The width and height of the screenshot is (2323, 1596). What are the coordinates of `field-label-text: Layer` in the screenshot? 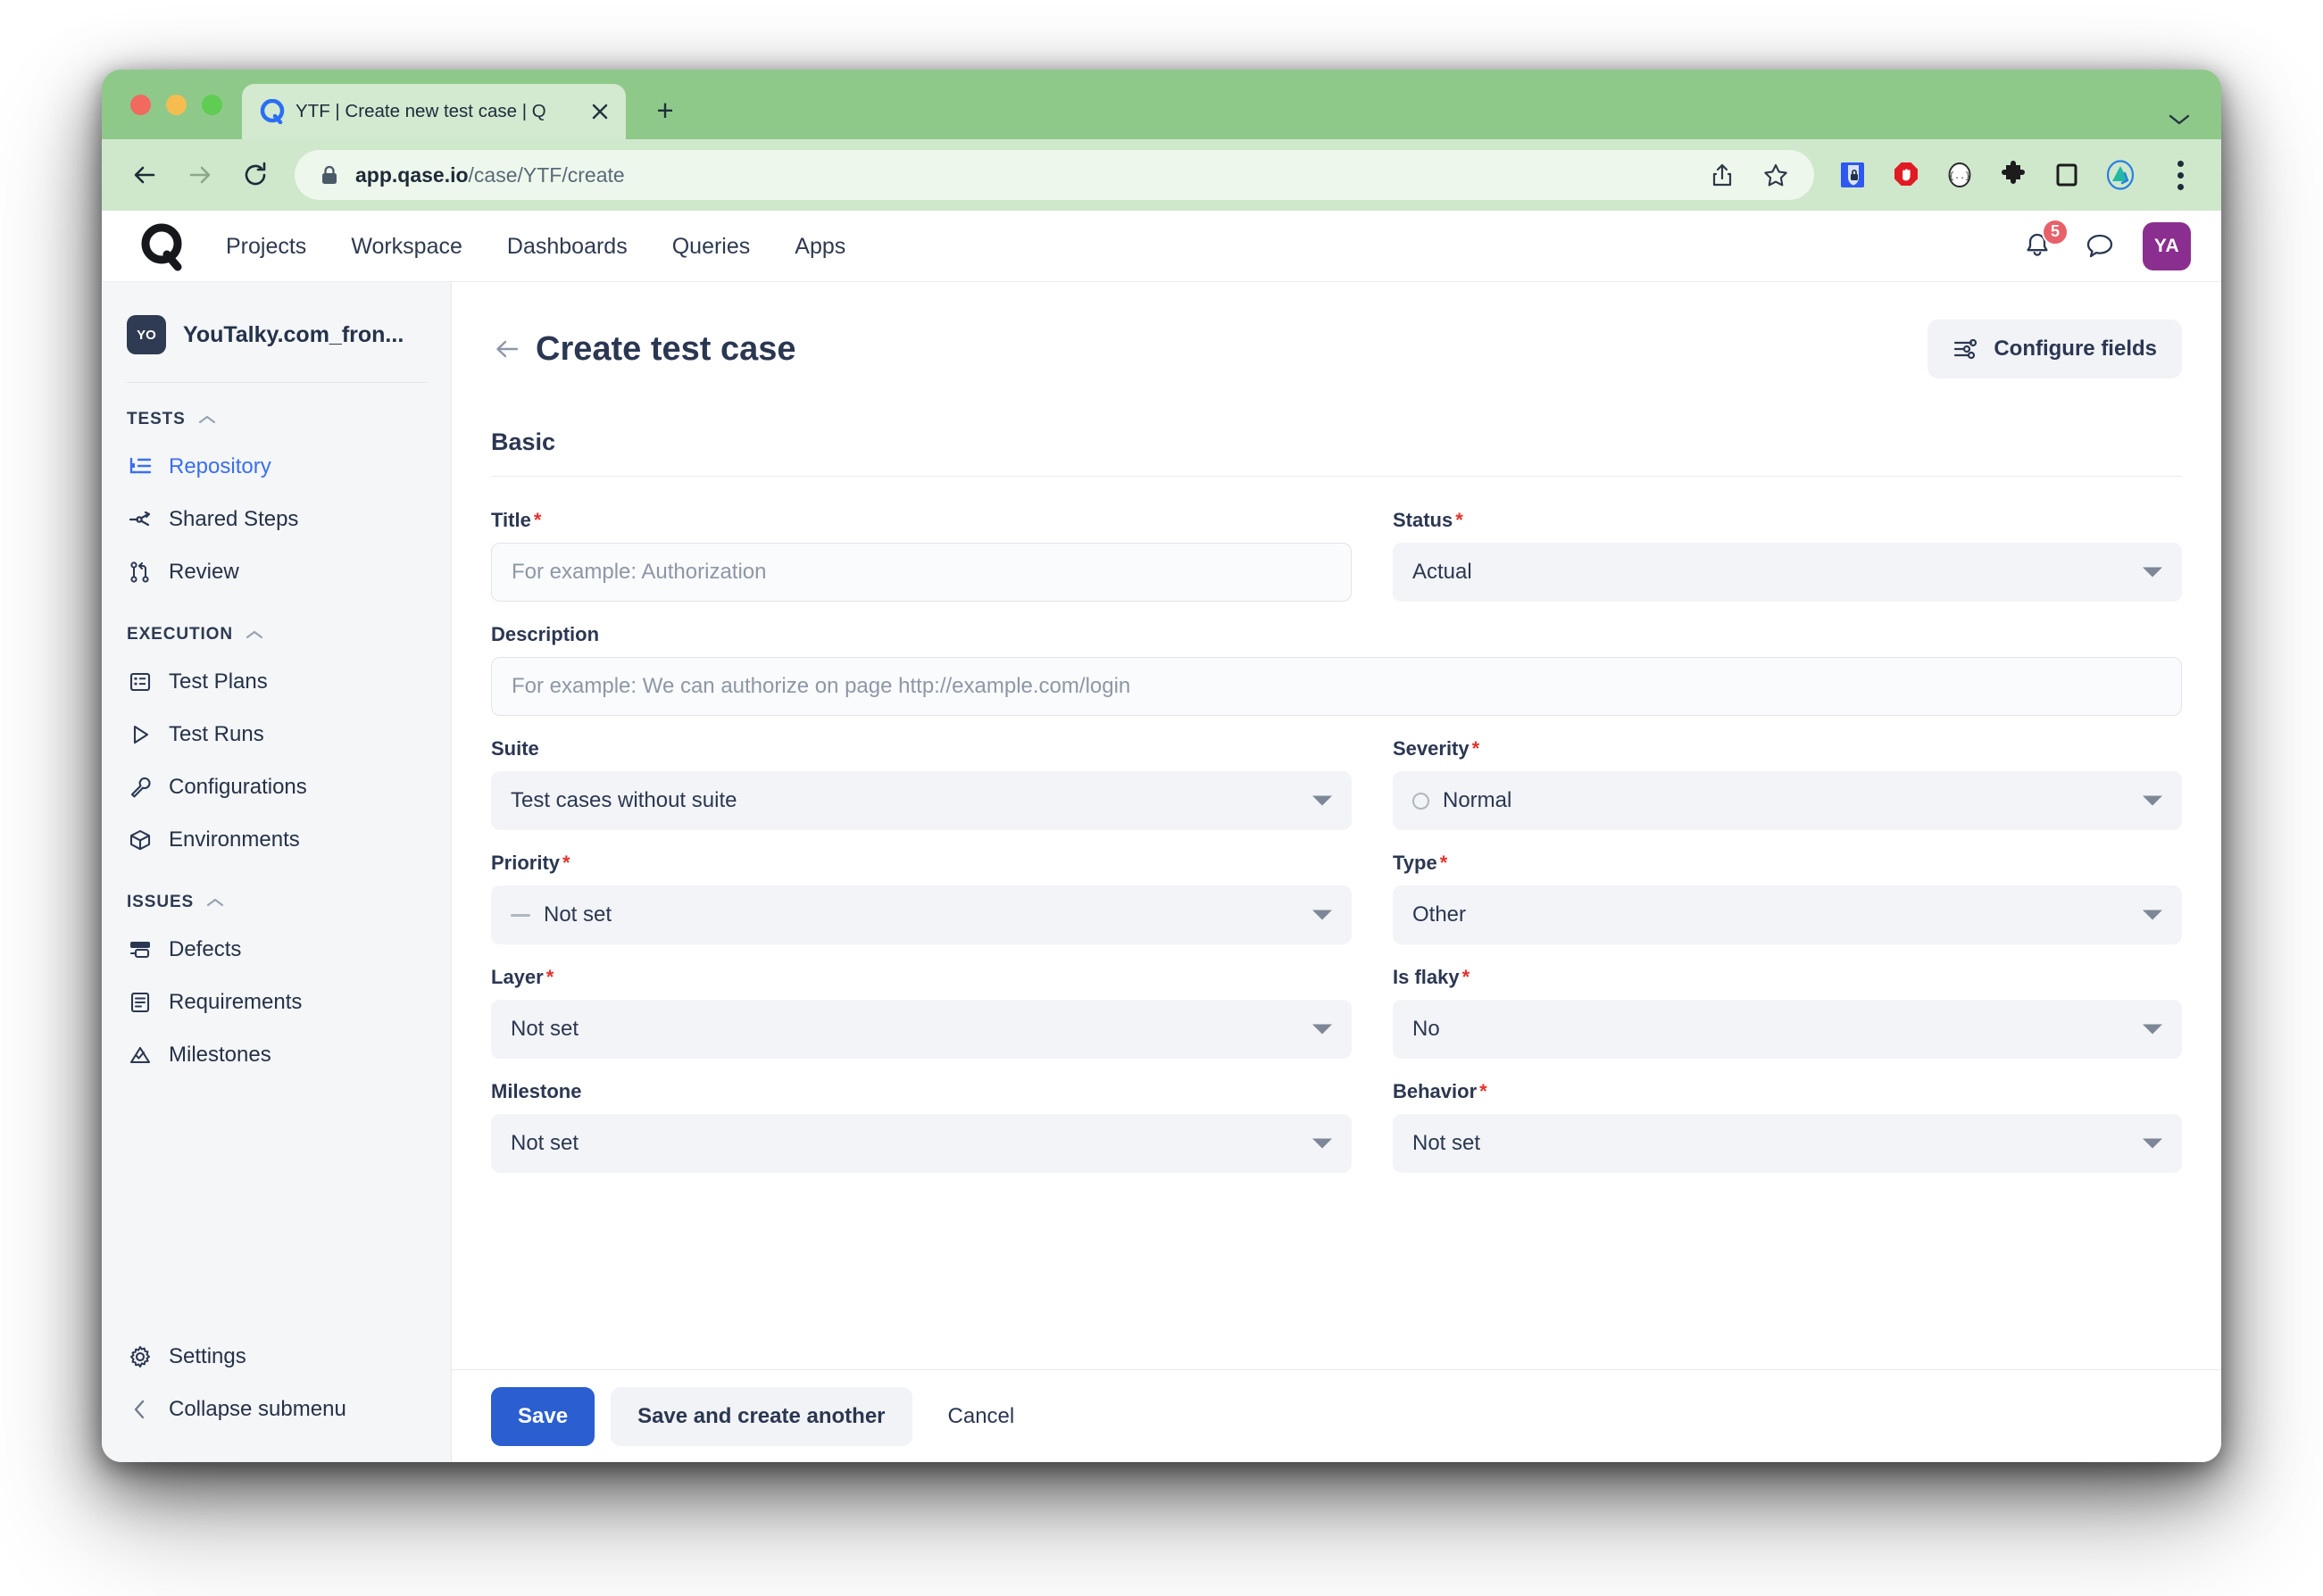 It's located at (517, 977).